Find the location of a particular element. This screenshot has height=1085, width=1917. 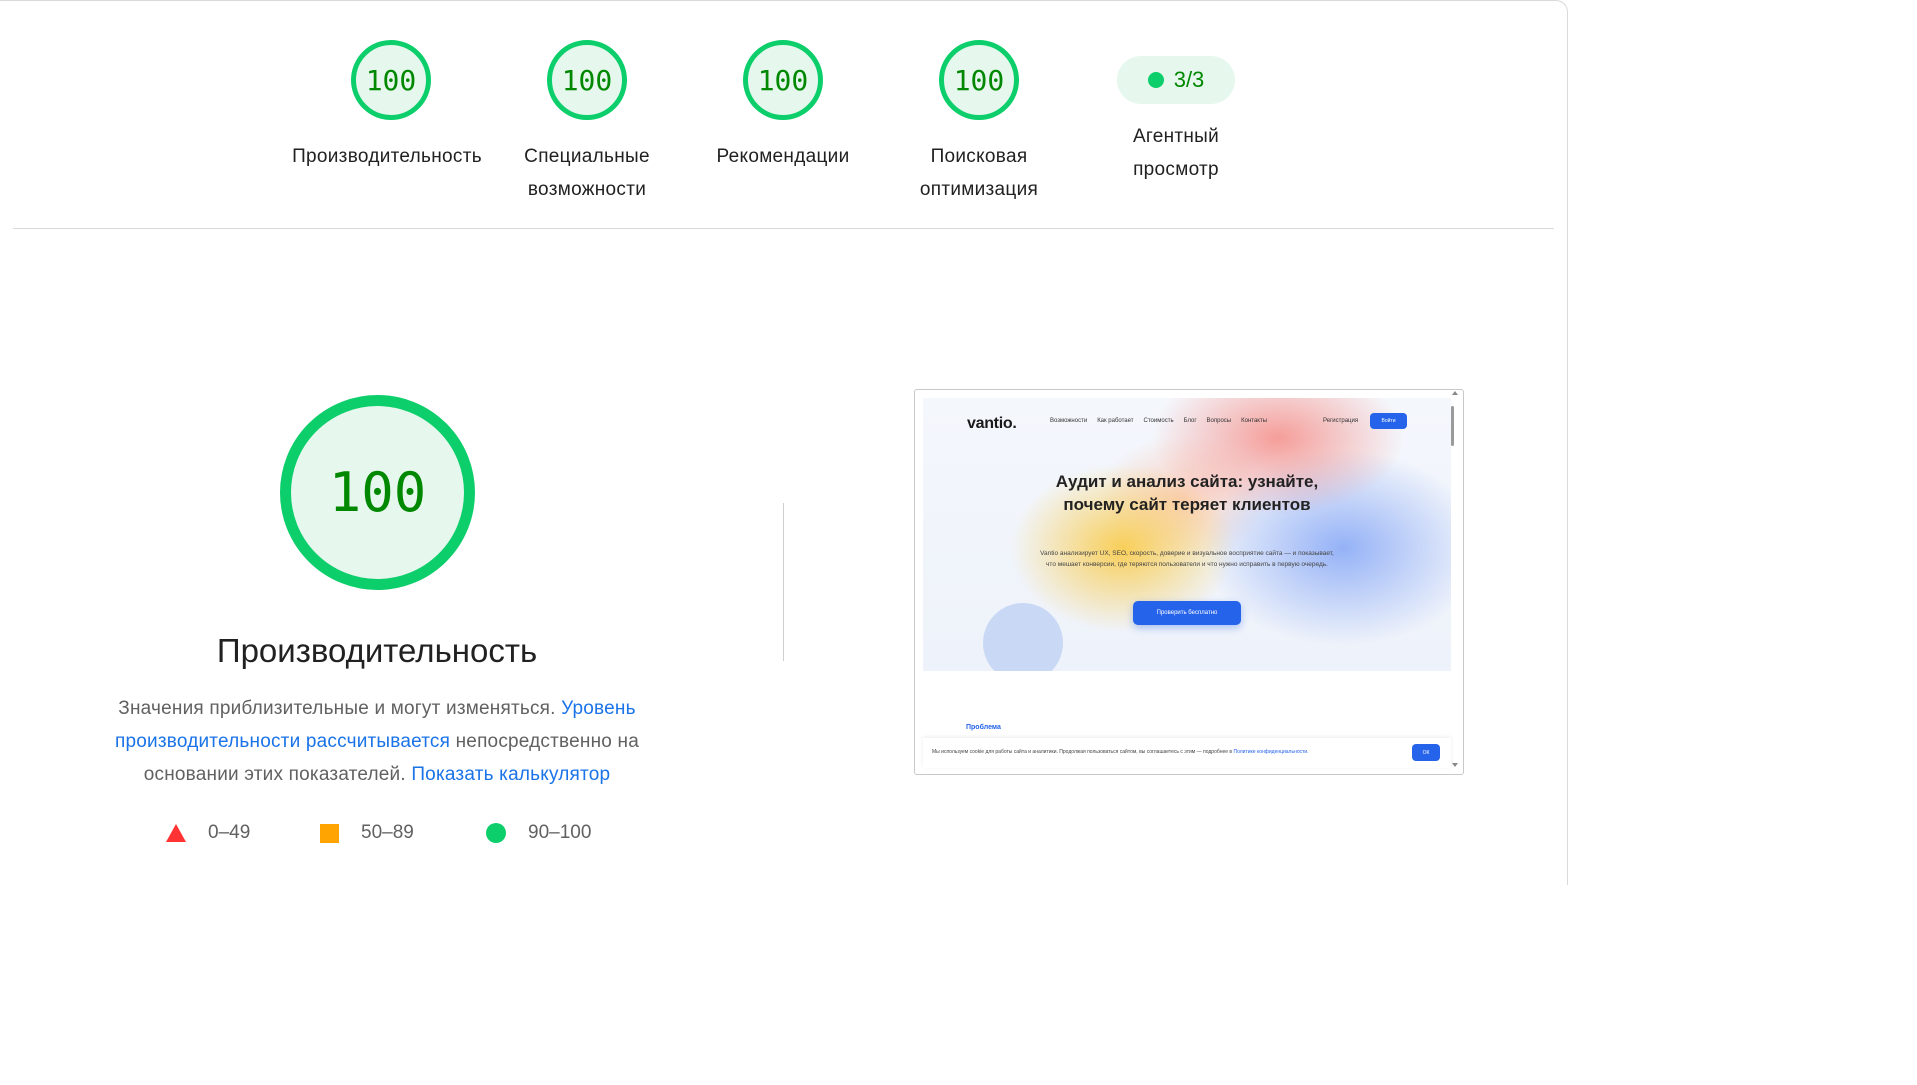

legend-fail: 0–49 is located at coordinates (208, 833).